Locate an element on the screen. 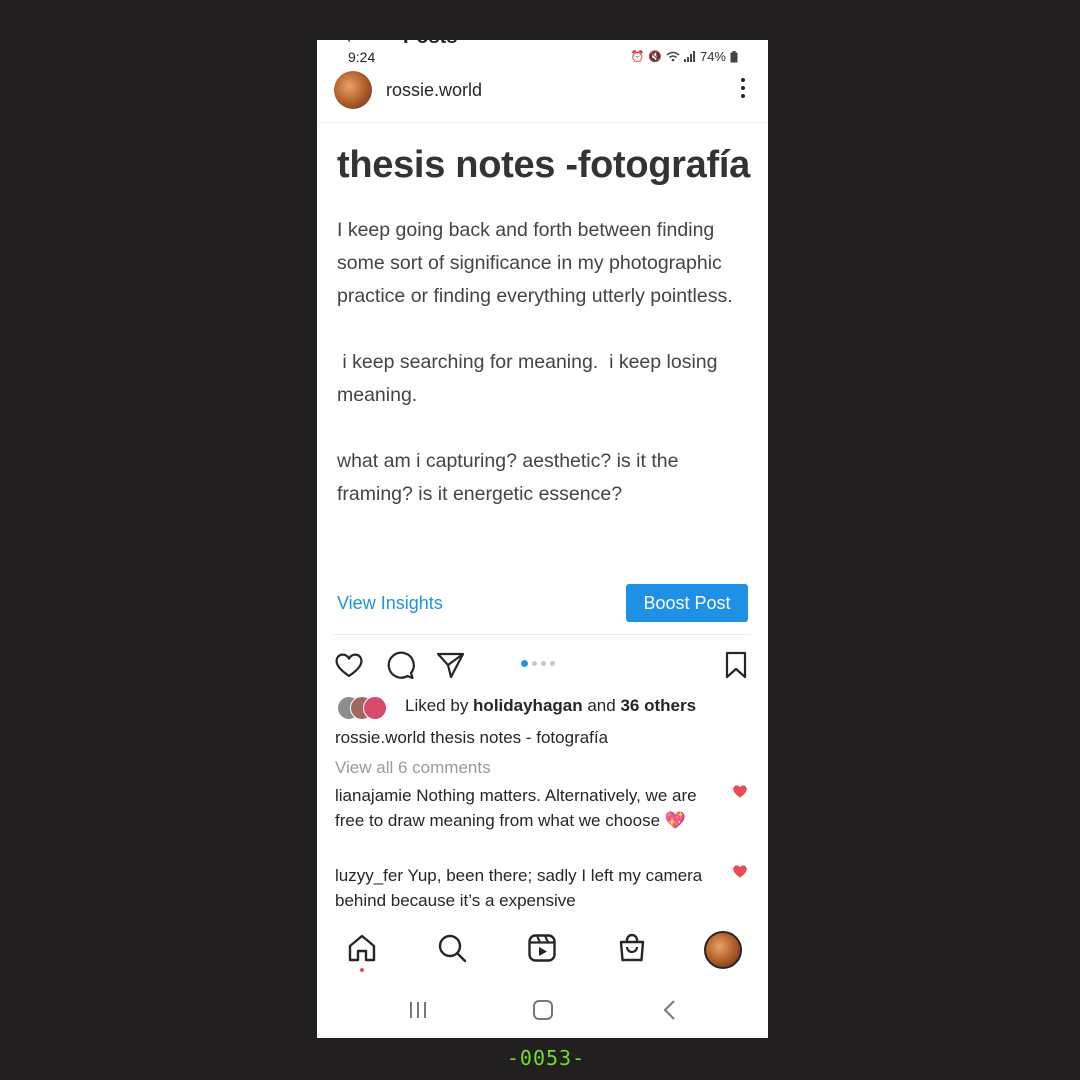 This screenshot has height=1080, width=1080. caption-text: thesis notes - fotografía is located at coordinates (517, 737).